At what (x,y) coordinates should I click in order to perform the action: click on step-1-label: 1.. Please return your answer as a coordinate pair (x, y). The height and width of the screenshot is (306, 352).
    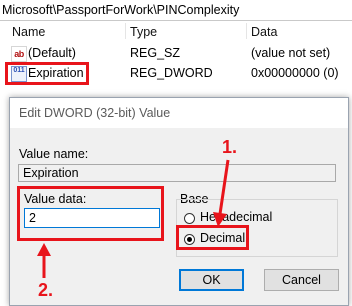
    Looking at the image, I should click on (230, 147).